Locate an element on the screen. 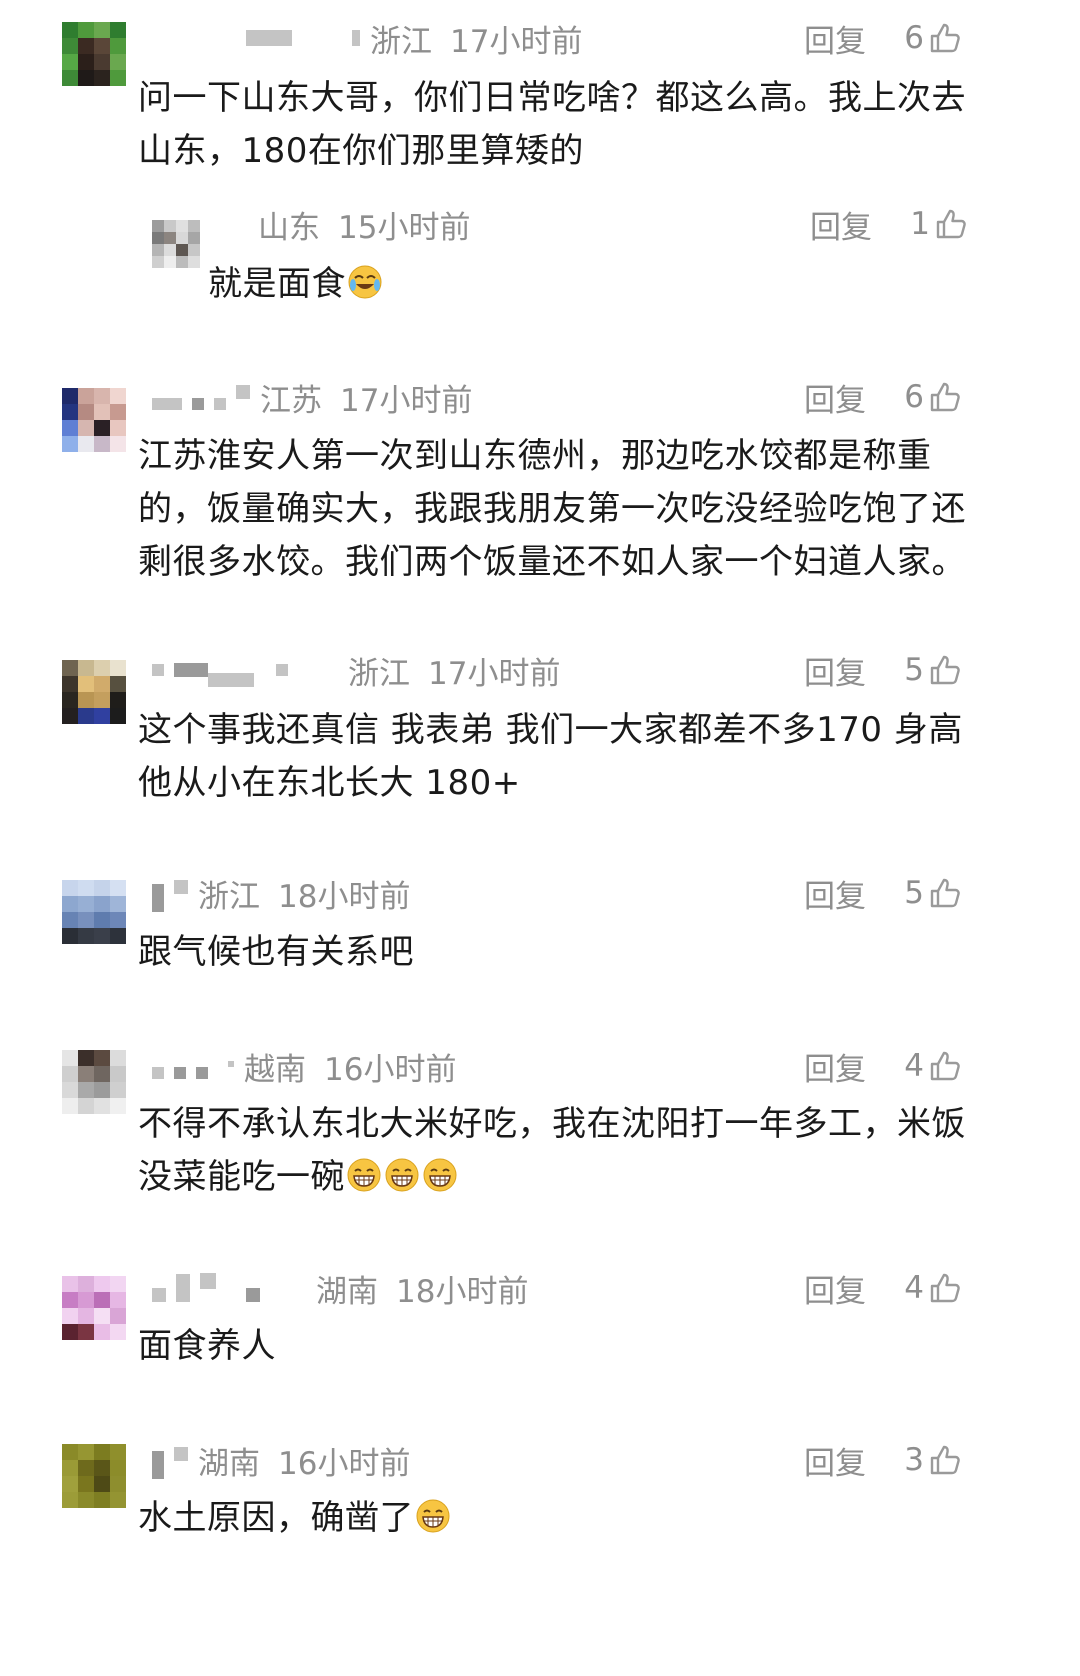 The width and height of the screenshot is (1080, 1676). comment-text-line: 的，饭量确实大，我跟我朋友第一次吃没经验吃饱了还 is located at coordinates (552, 509).